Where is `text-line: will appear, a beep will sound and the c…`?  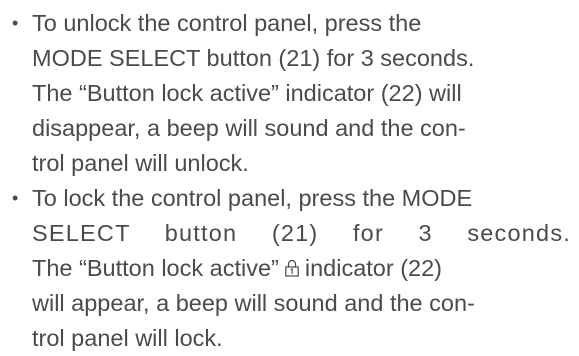
text-line: will appear, a beep will sound and the c… is located at coordinates (253, 303).